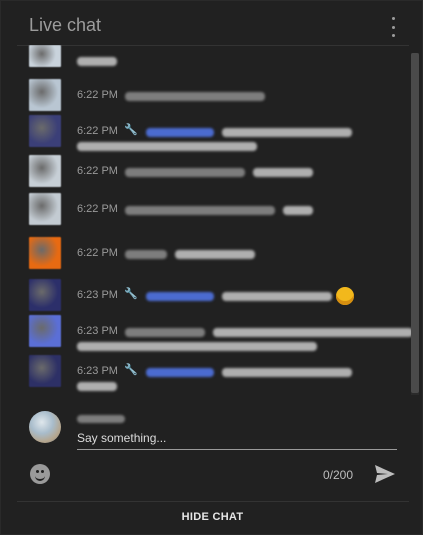 This screenshot has height=535, width=423. Describe the element at coordinates (212, 25) in the screenshot. I see `chat-header: Live chat` at that location.